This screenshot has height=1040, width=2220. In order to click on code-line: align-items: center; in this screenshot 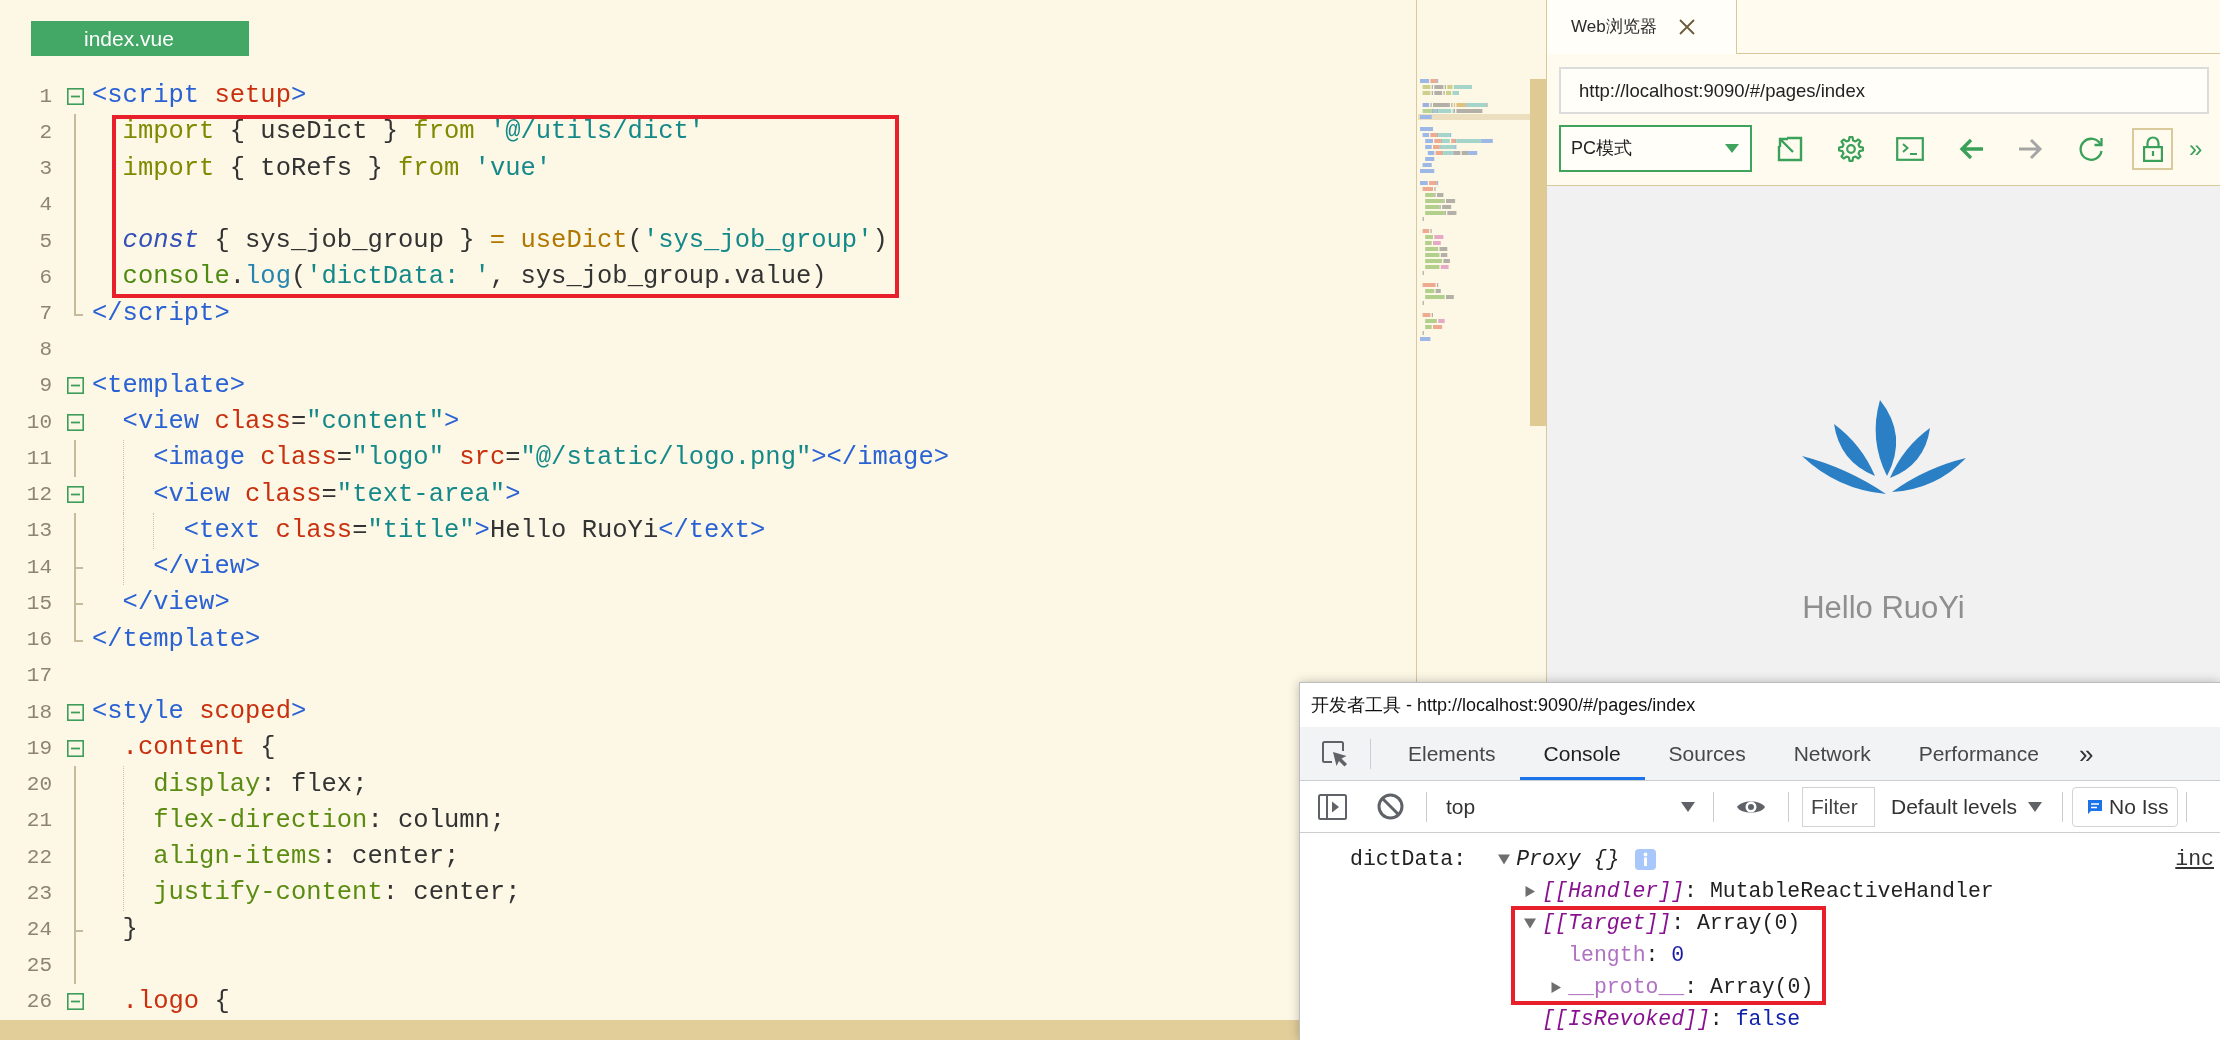, I will do `click(306, 857)`.